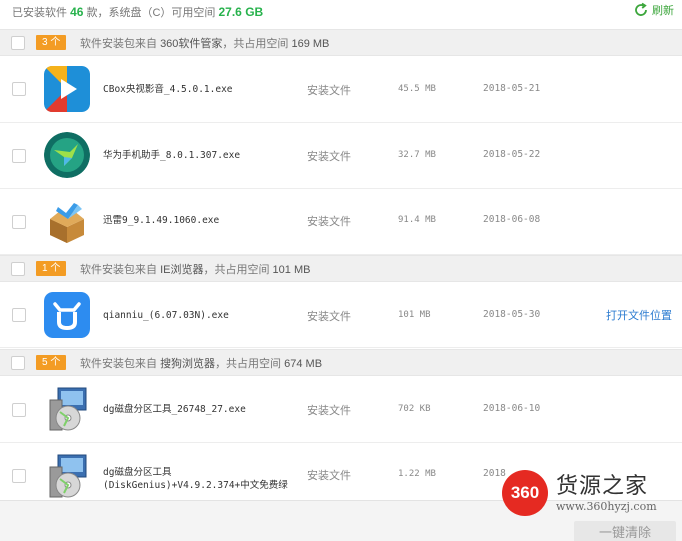 Image resolution: width=682 pixels, height=541 pixels. I want to click on watermark-logo: 360, so click(525, 493).